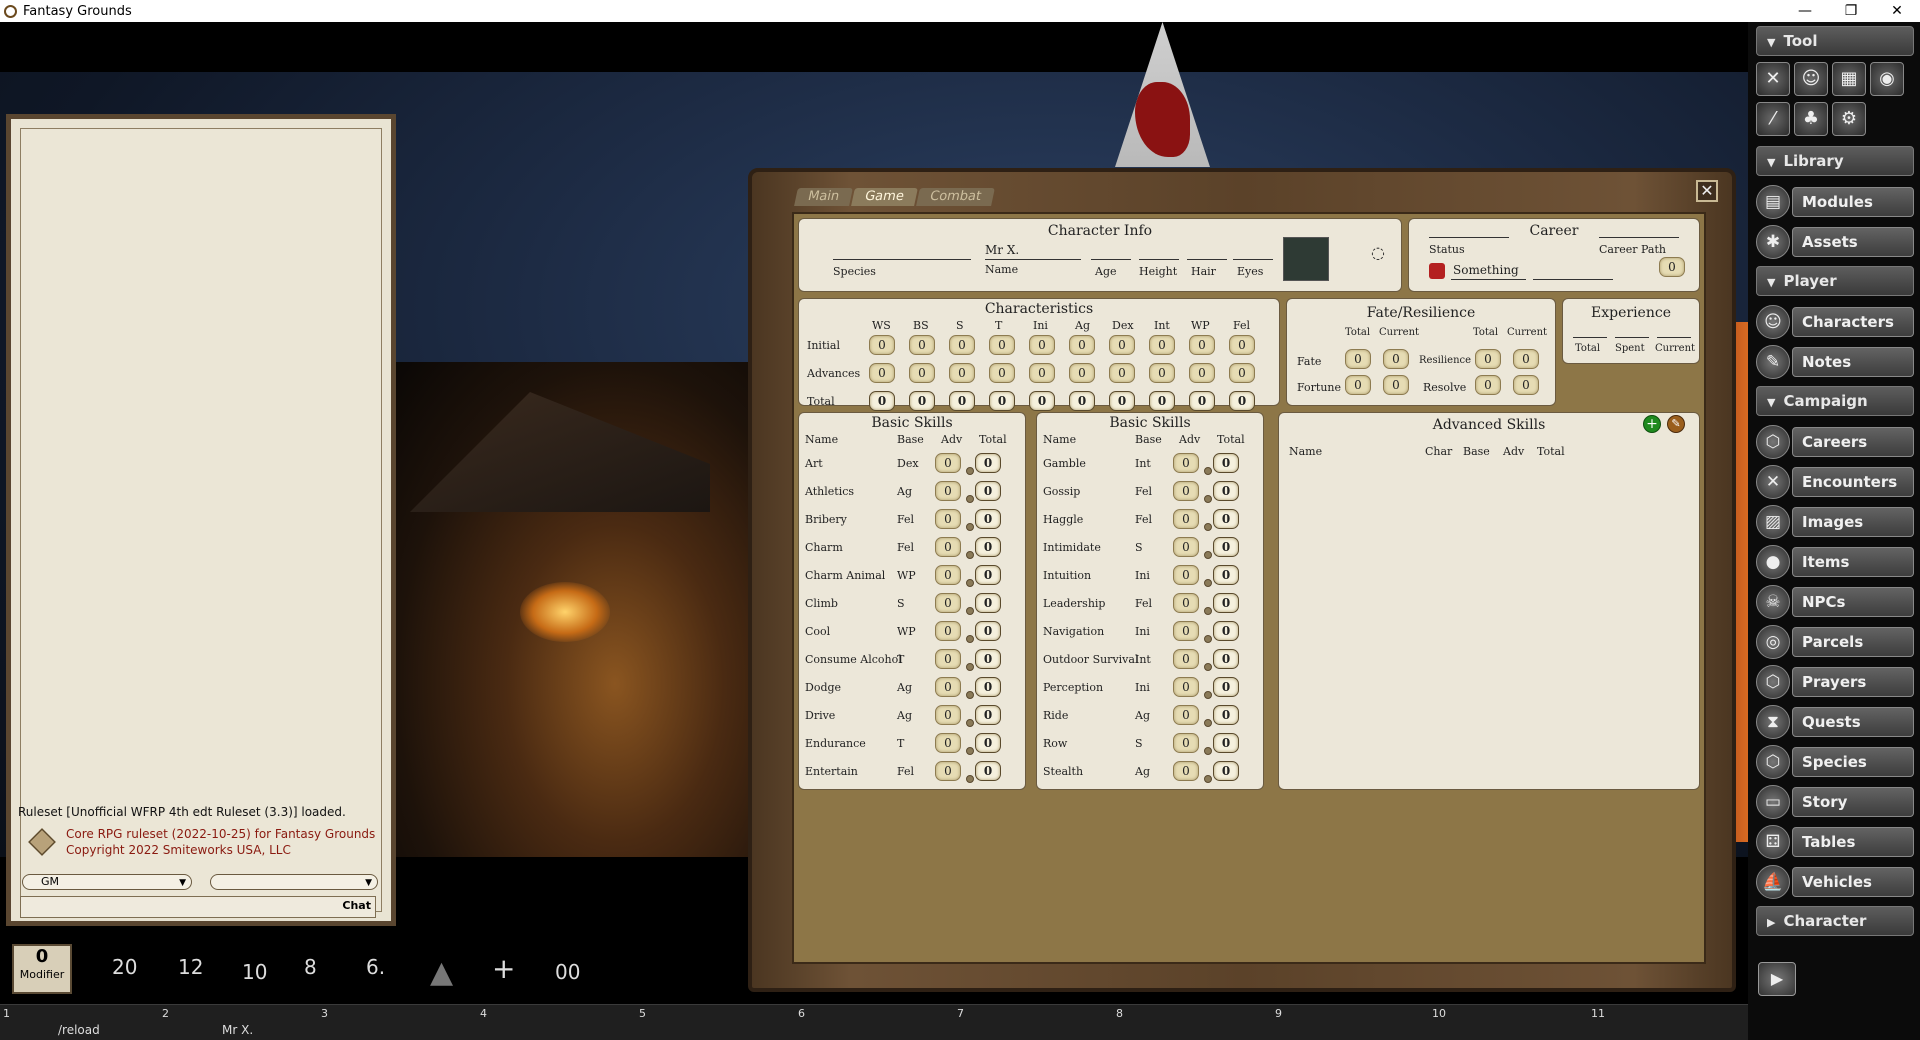  What do you see at coordinates (922, 373) in the screenshot?
I see `advances-bs: 0` at bounding box center [922, 373].